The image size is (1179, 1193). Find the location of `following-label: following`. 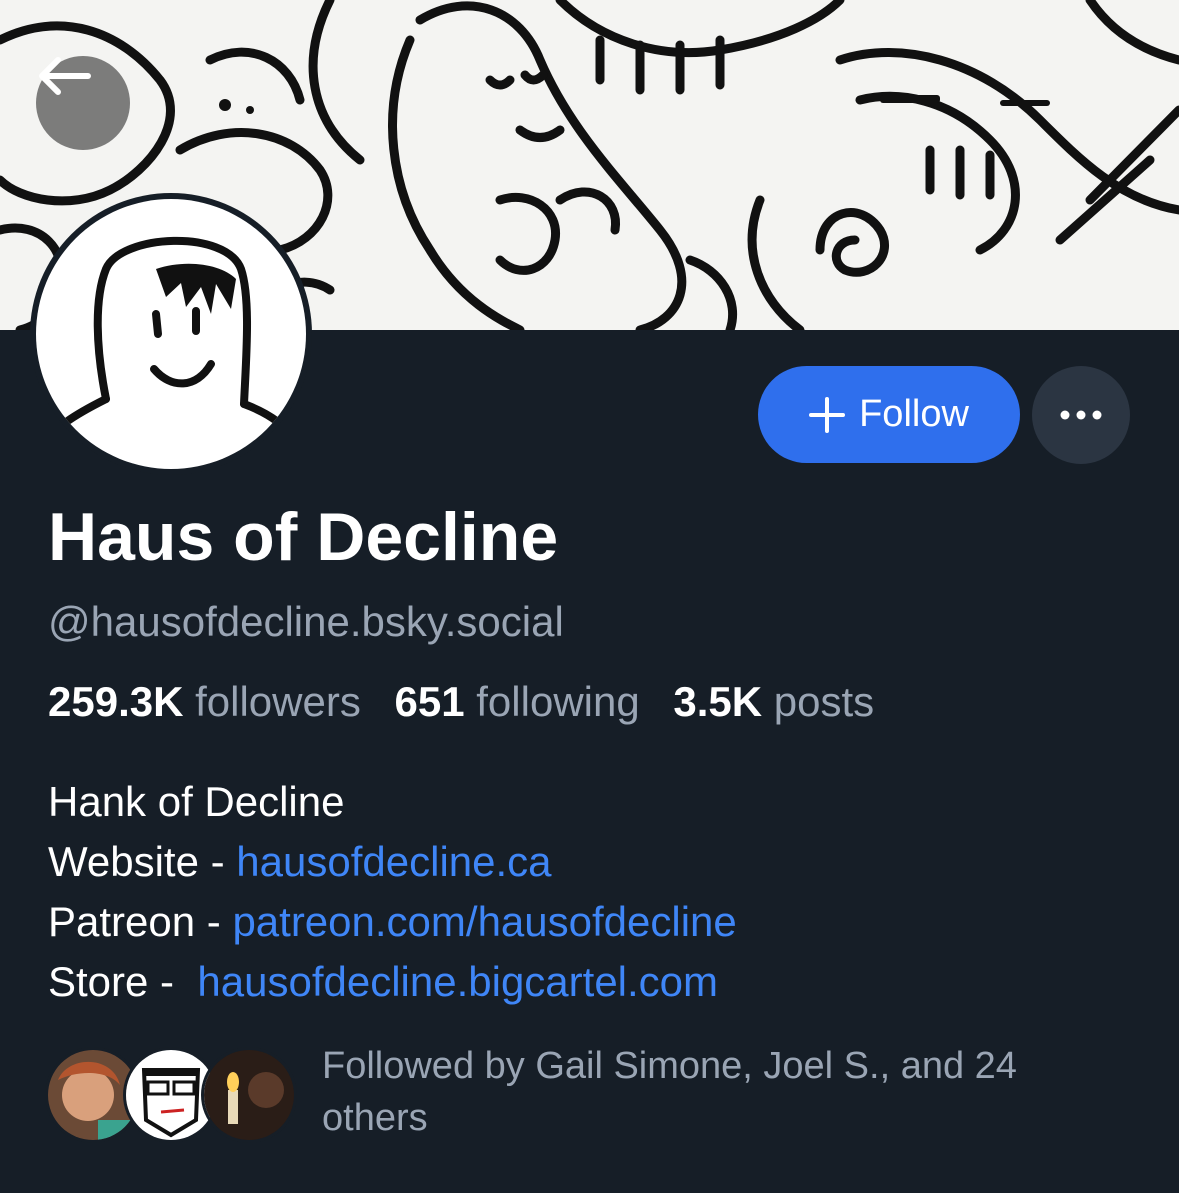

following-label: following is located at coordinates (558, 701).